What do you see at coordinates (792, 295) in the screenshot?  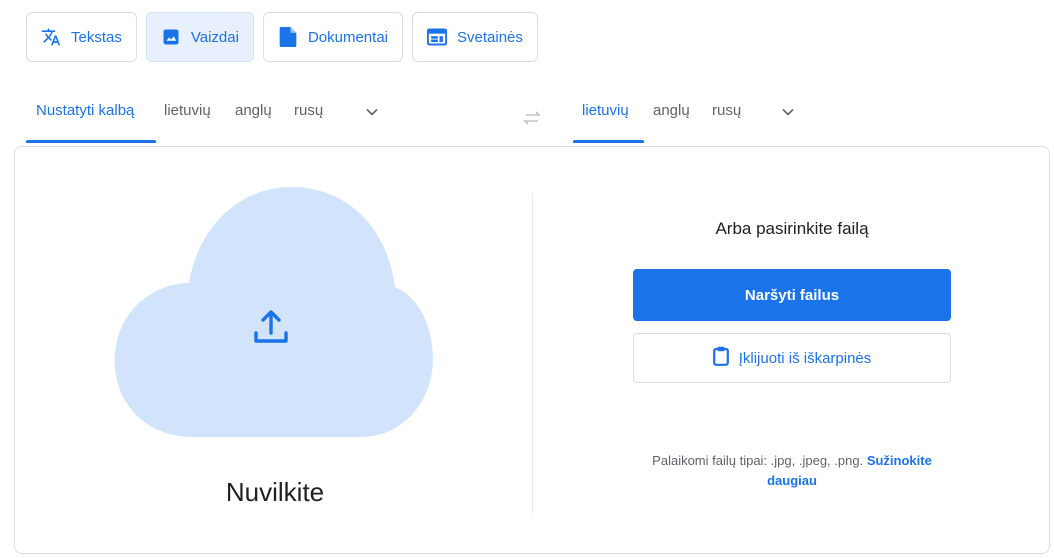 I see `browse-files-button: Naršyti failus` at bounding box center [792, 295].